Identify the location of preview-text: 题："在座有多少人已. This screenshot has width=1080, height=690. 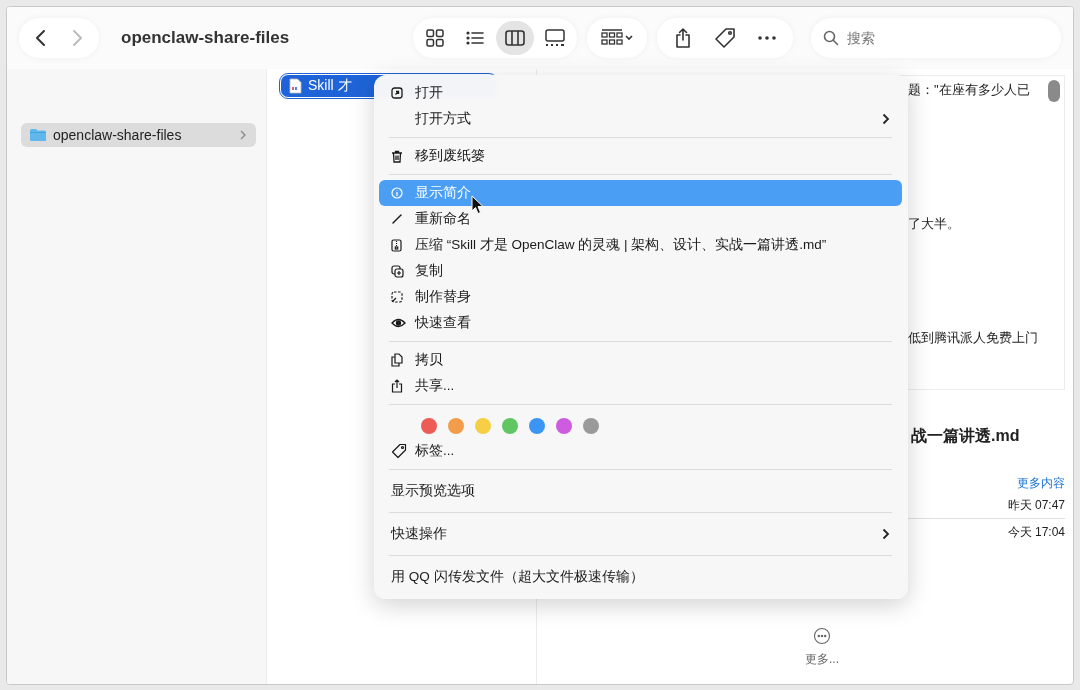
(969, 90).